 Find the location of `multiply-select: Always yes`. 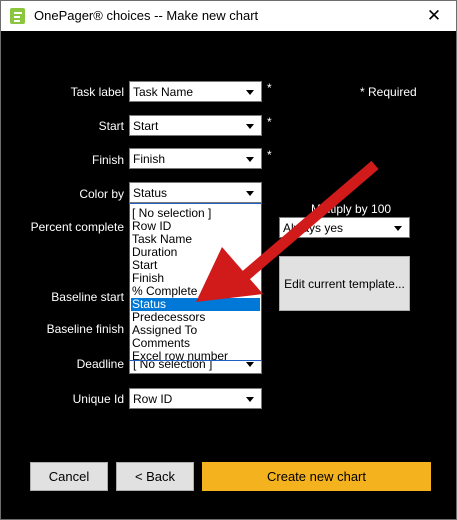

multiply-select: Always yes is located at coordinates (344, 227).